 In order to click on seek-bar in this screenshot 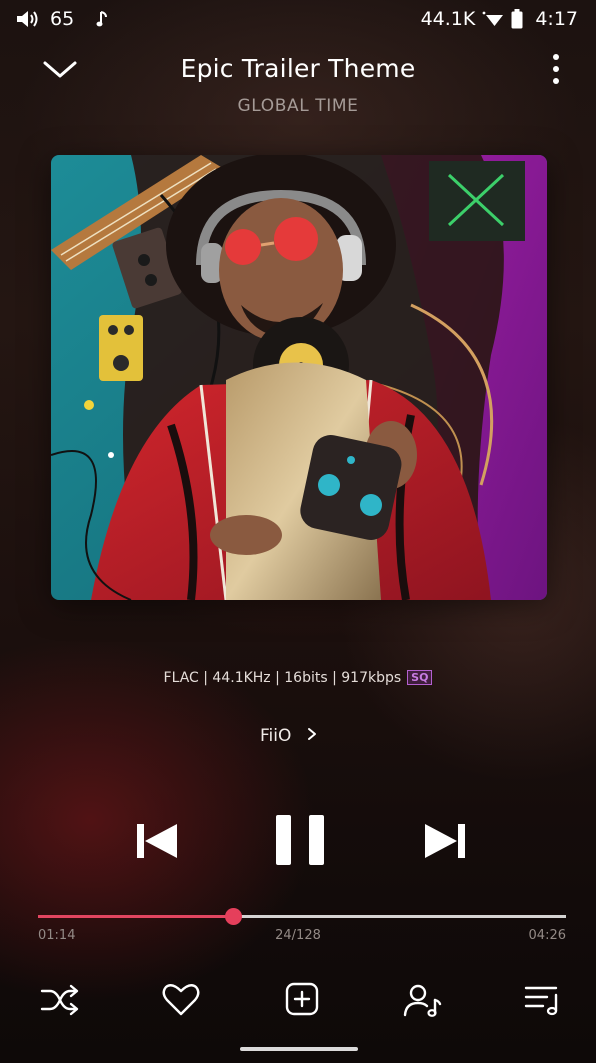, I will do `click(302, 916)`.